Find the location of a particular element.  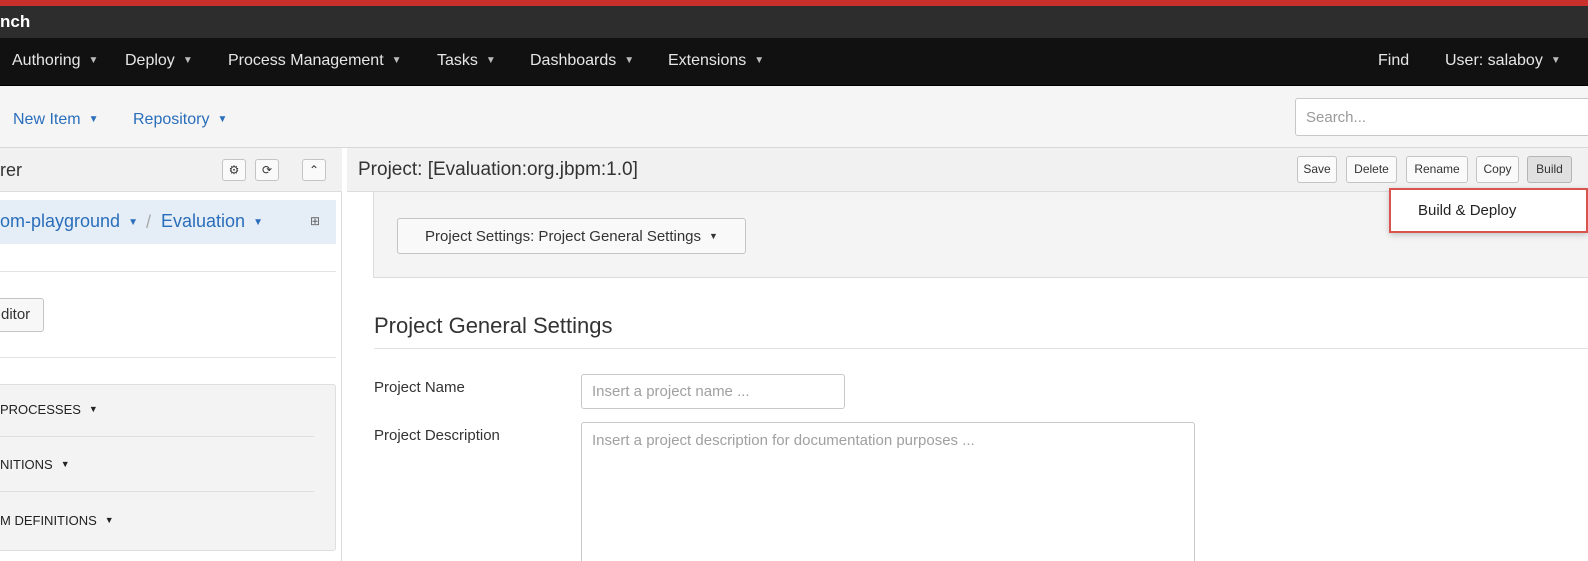

rename-button: Rename is located at coordinates (1437, 169).